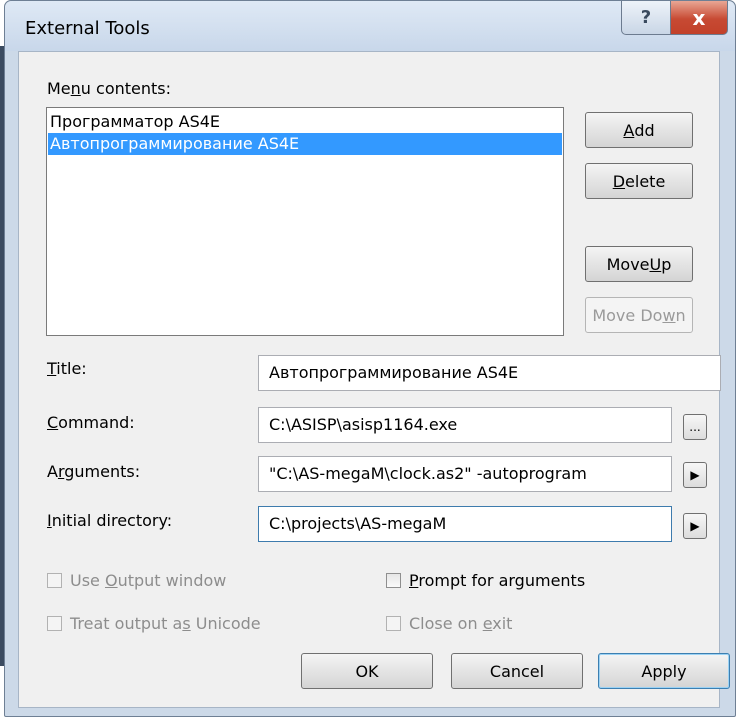 This screenshot has height=719, width=738. I want to click on directory-menu-button: ▶, so click(695, 526).